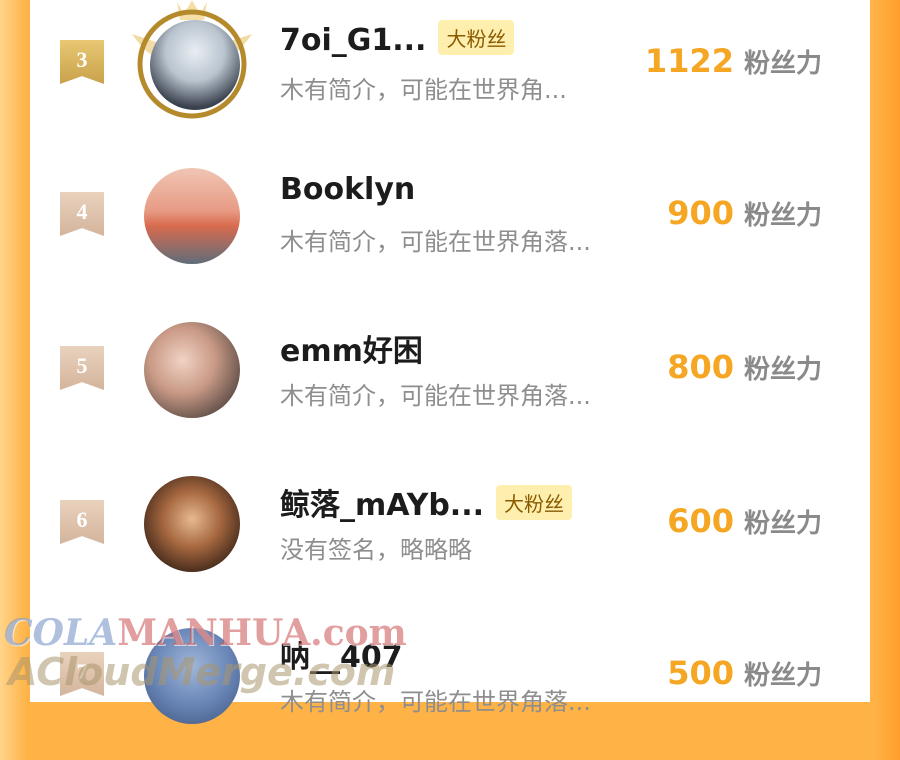 Image resolution: width=900 pixels, height=760 pixels. Describe the element at coordinates (351, 348) in the screenshot. I see `user-name: emm好困` at that location.